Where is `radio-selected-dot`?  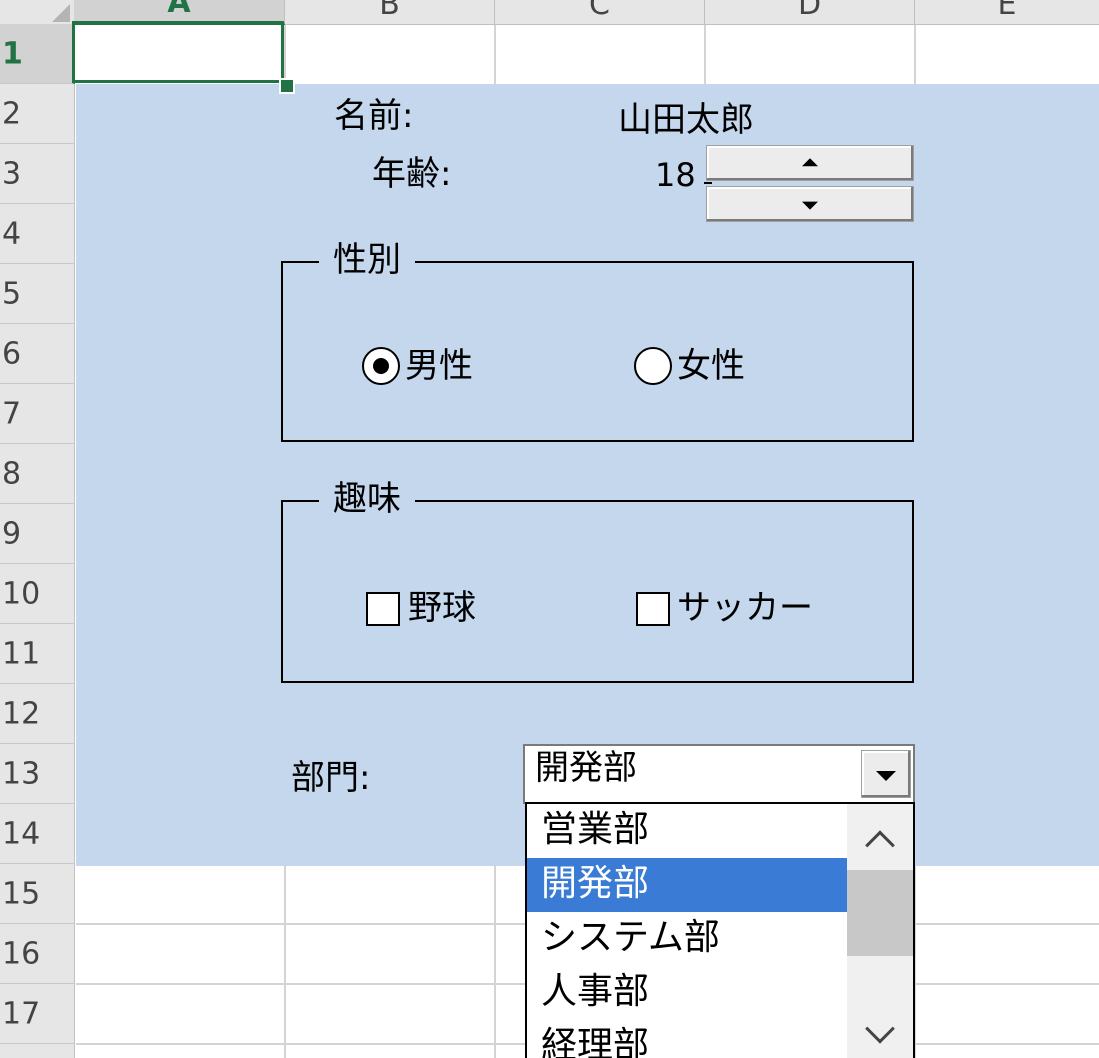
radio-selected-dot is located at coordinates (381, 366).